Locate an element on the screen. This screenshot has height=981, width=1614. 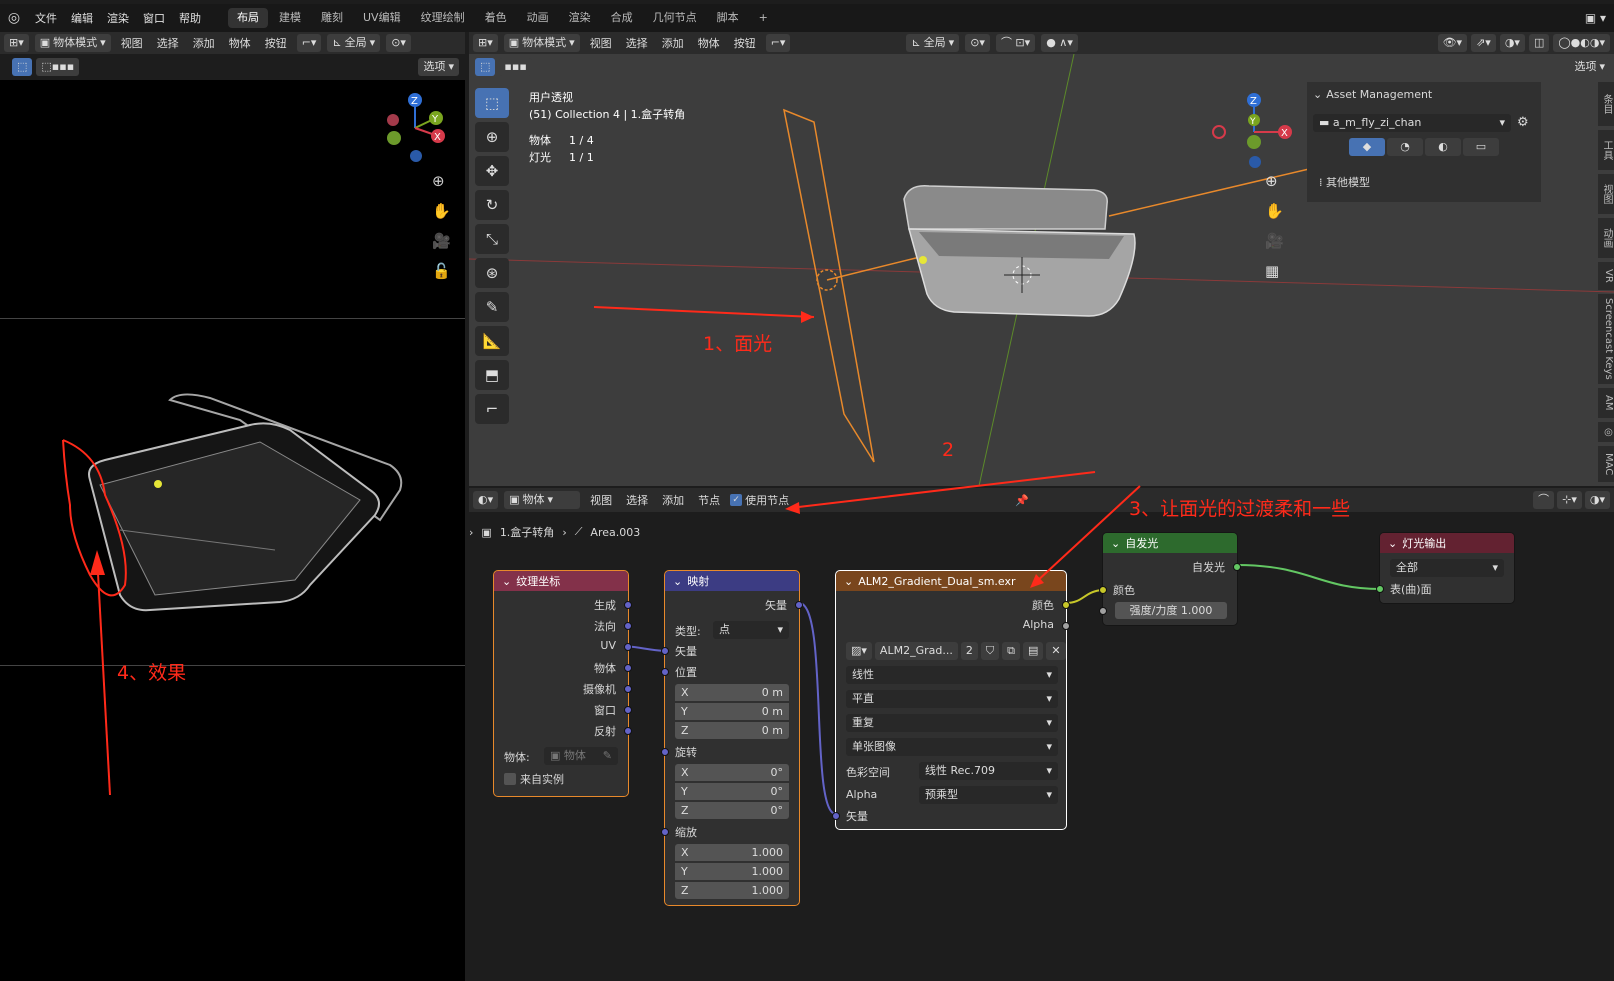
image-users-count: 2 is located at coordinates (969, 651).